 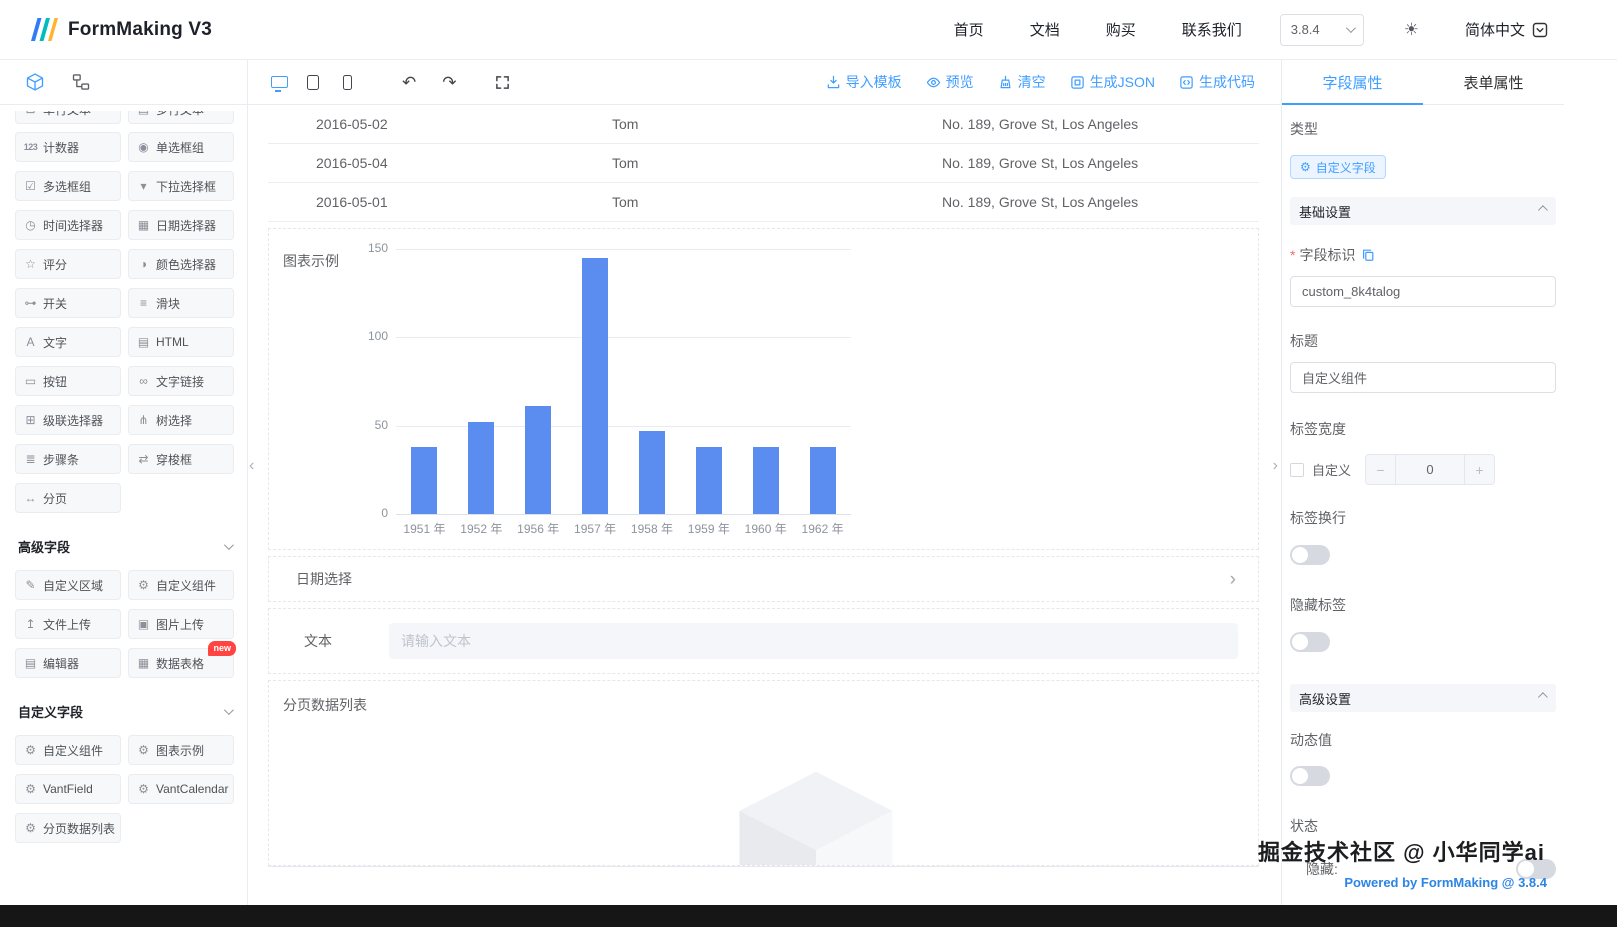 I want to click on field-label: 计数器, so click(x=61, y=147).